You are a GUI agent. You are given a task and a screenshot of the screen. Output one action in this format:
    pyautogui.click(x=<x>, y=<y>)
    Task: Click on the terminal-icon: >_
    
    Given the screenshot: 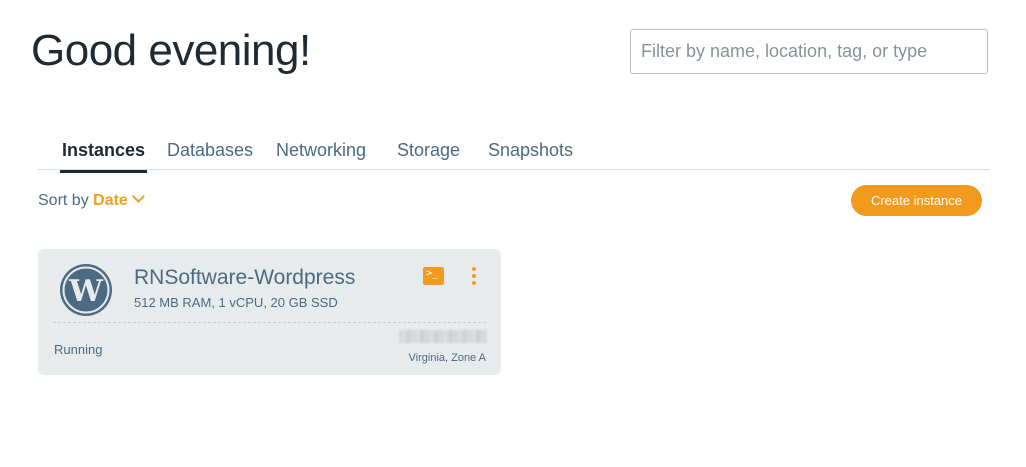 What is the action you would take?
    pyautogui.click(x=432, y=273)
    